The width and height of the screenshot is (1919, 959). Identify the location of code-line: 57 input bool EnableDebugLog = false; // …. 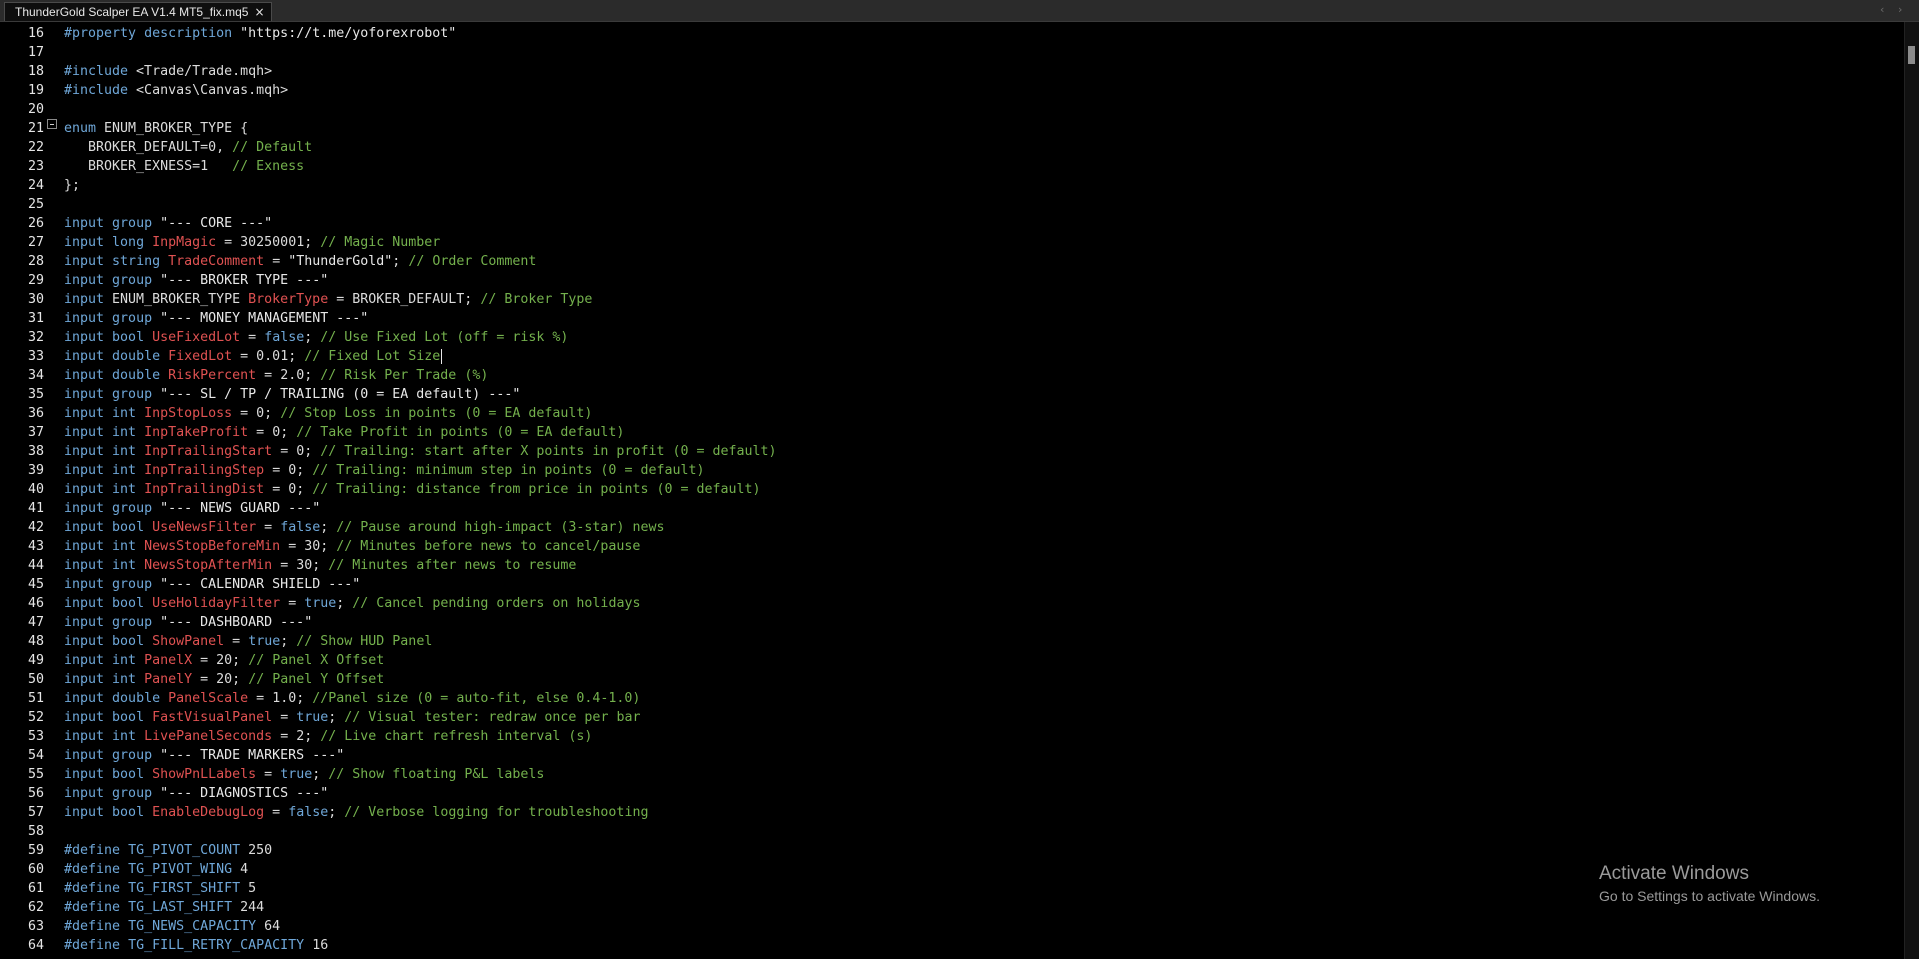
(950, 812).